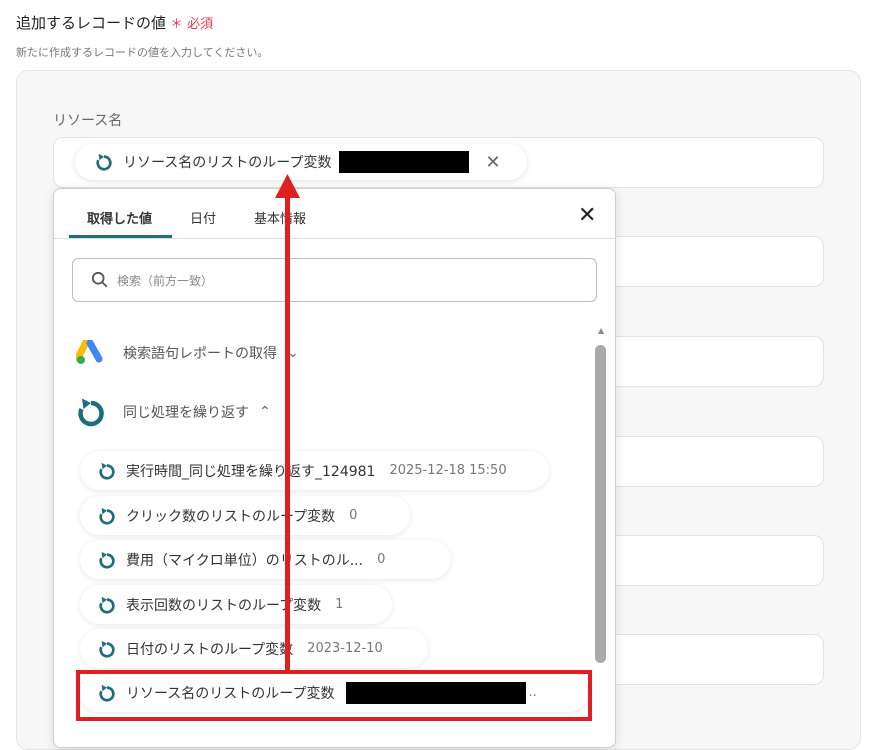 This screenshot has width=877, height=750. I want to click on tab-obtained-values: 取得した値, so click(119, 217).